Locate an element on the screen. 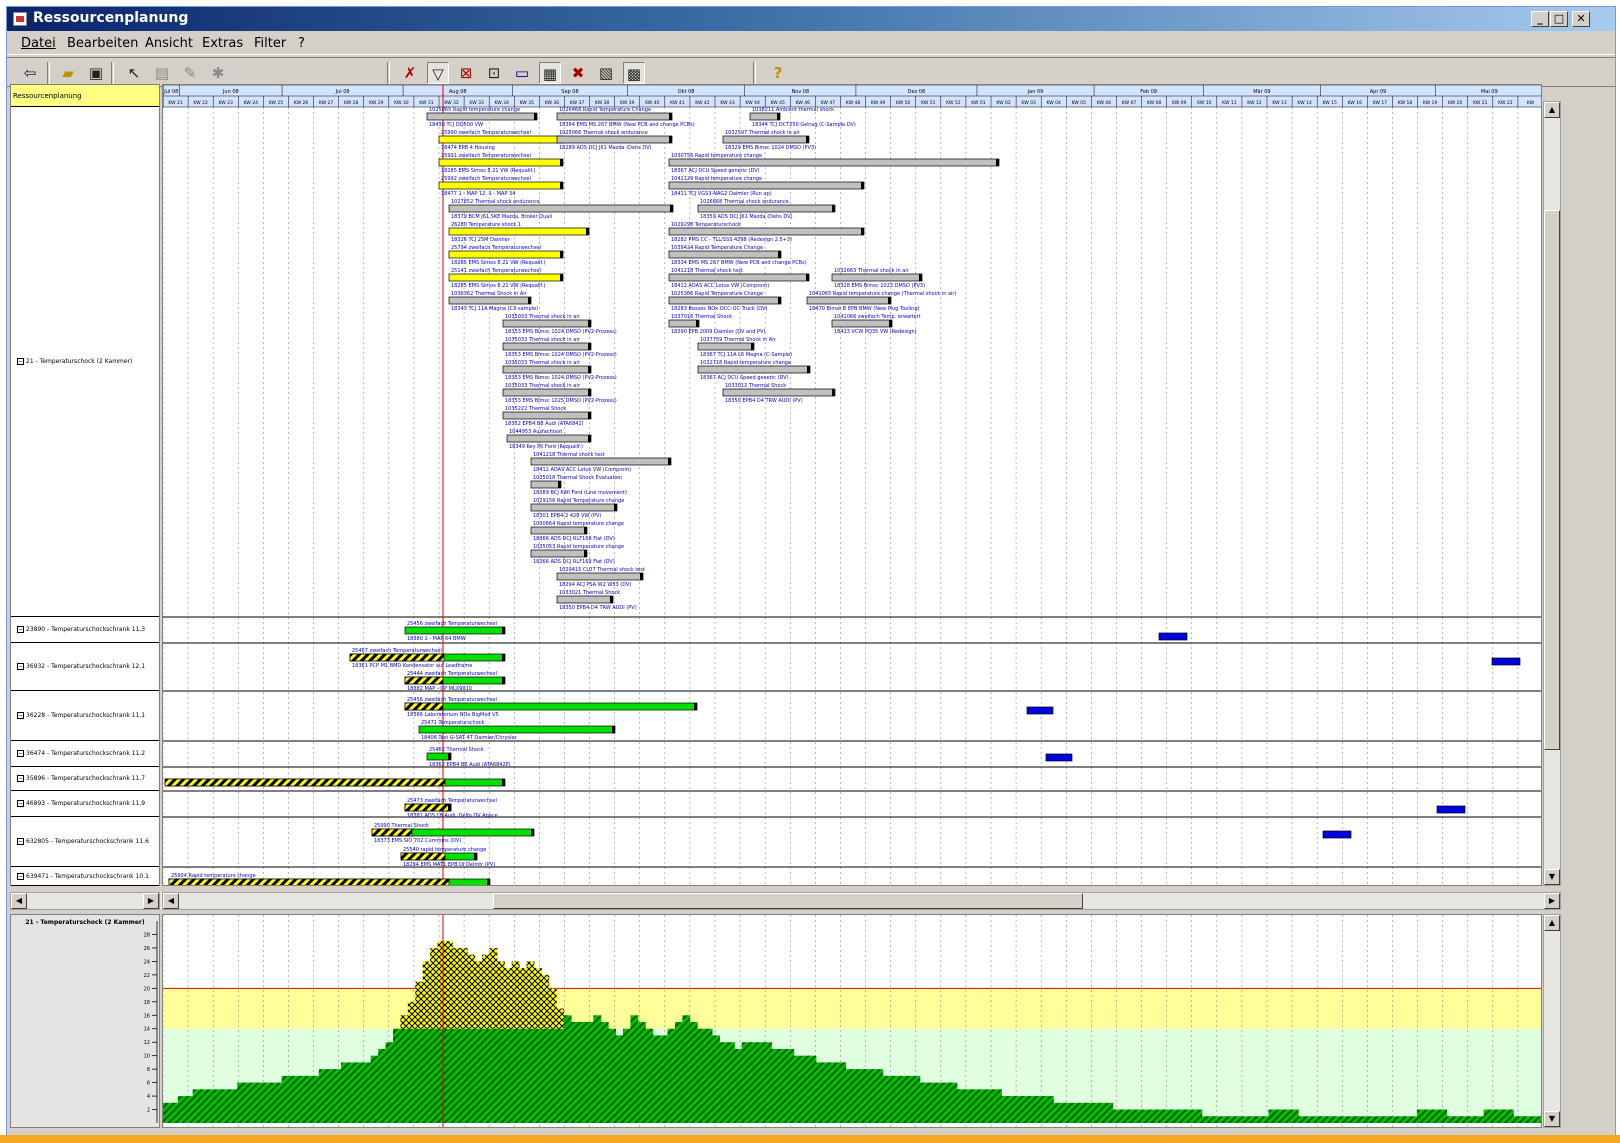 Image resolution: width=1620 pixels, height=1143 pixels. save-icon: ▣ is located at coordinates (96, 73).